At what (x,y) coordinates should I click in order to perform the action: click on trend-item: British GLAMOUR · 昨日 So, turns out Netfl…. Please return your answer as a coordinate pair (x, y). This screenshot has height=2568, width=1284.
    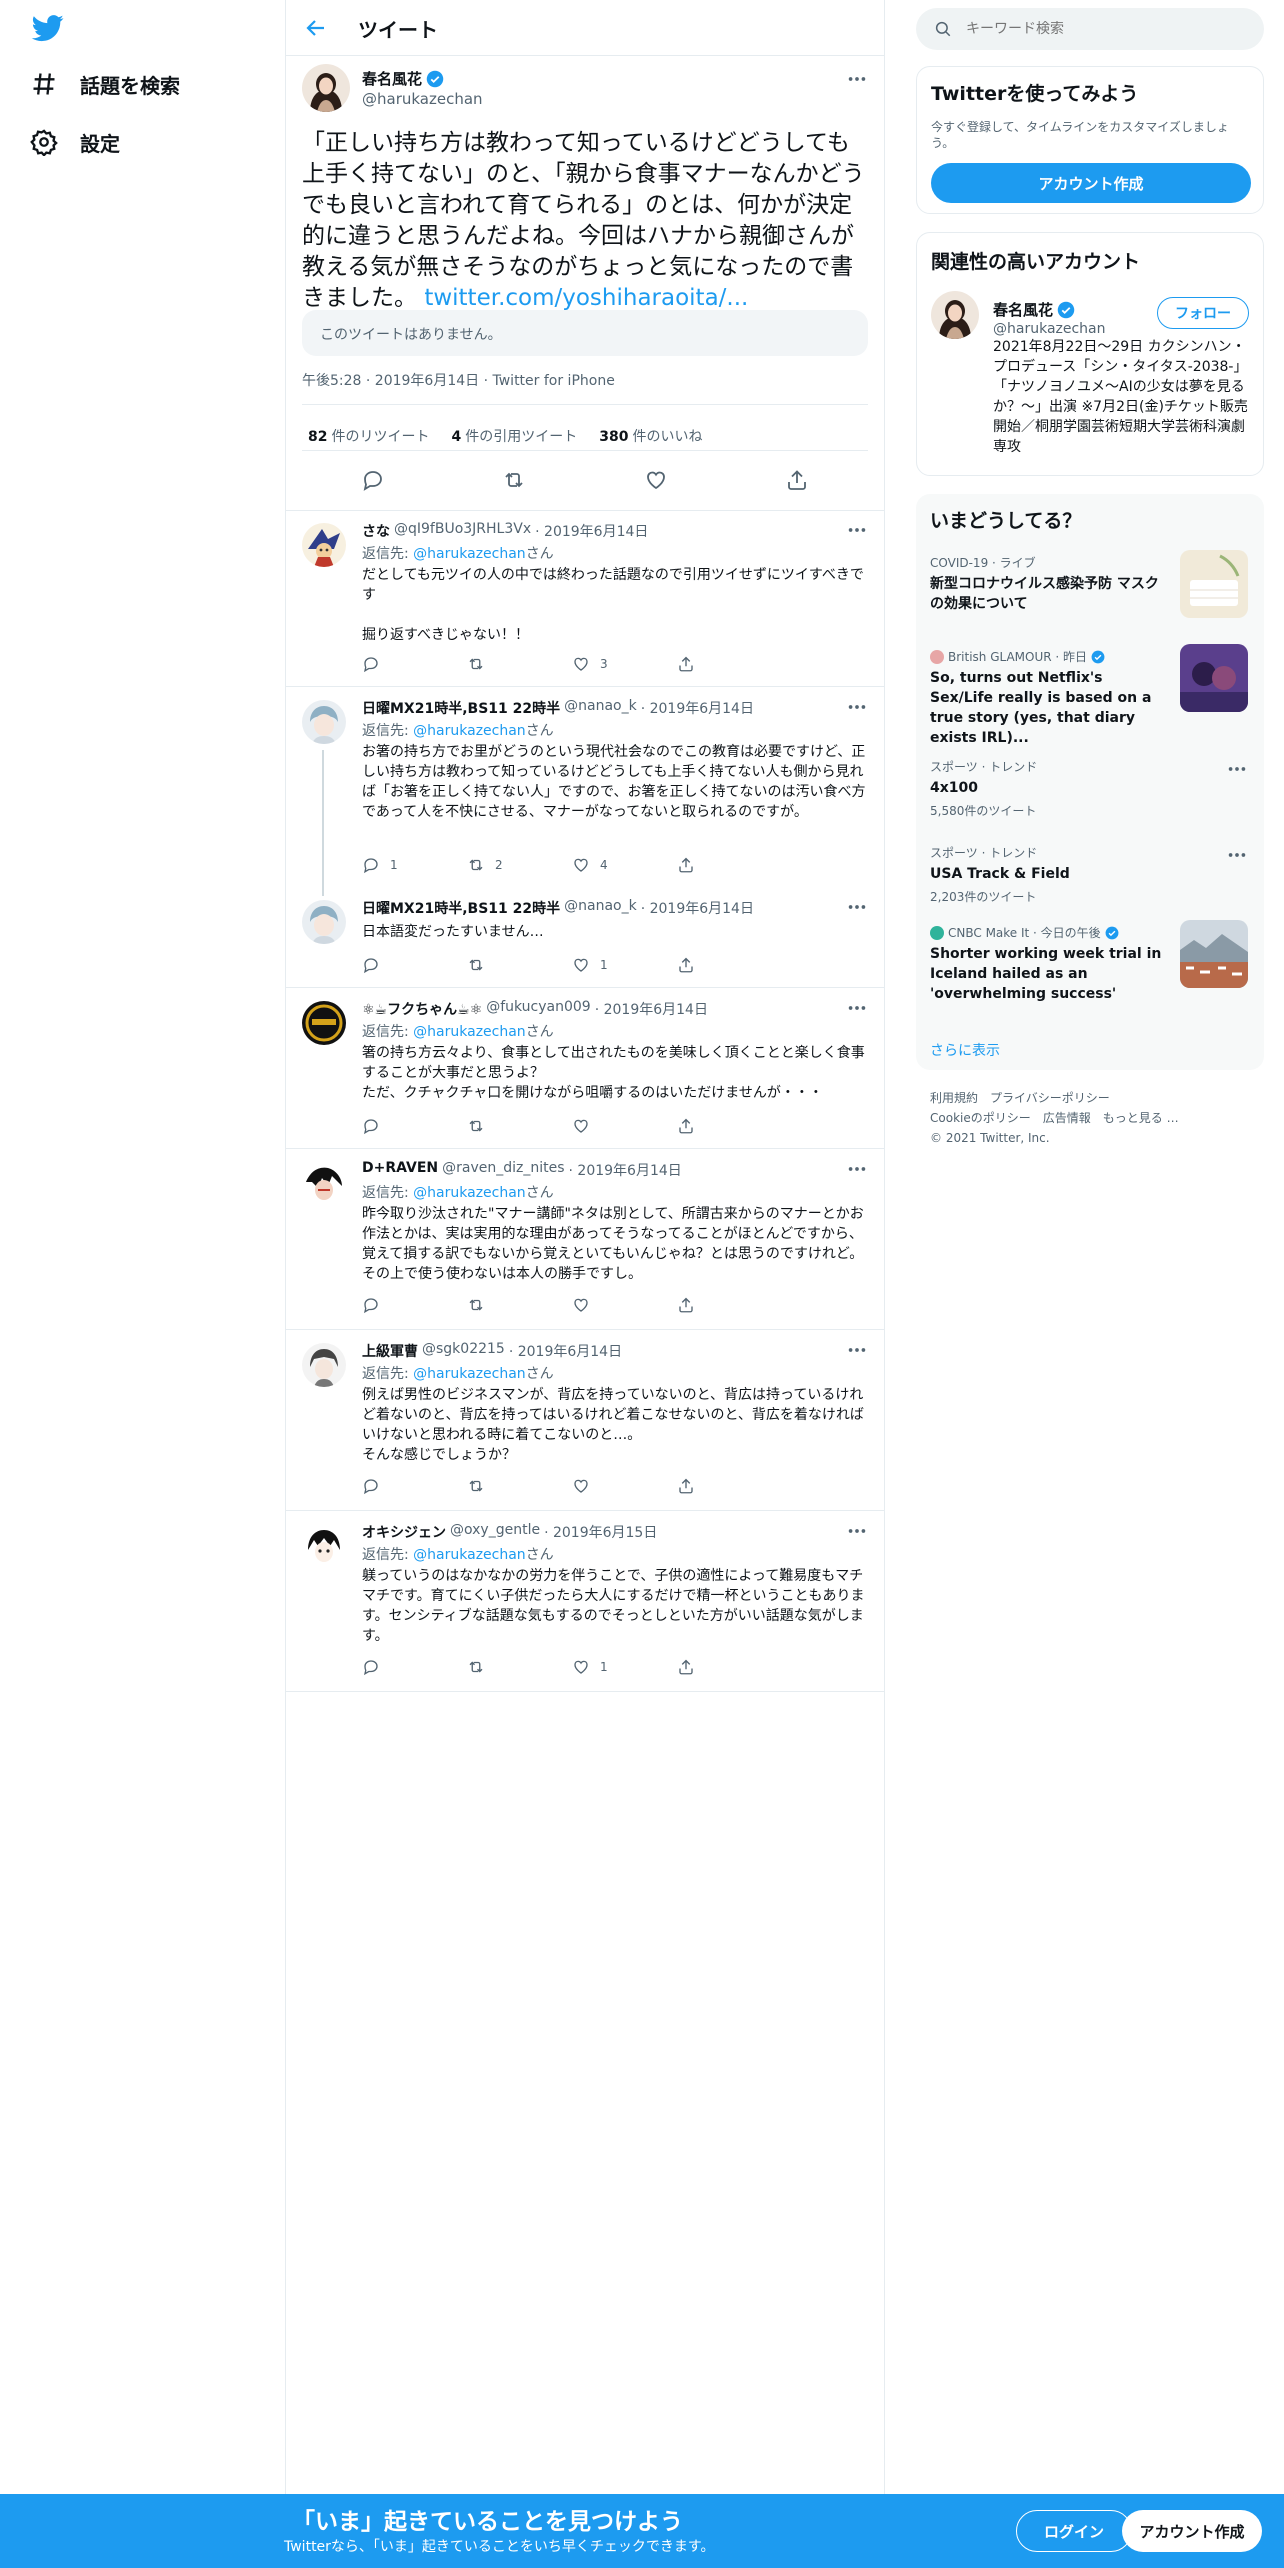
    Looking at the image, I should click on (1090, 695).